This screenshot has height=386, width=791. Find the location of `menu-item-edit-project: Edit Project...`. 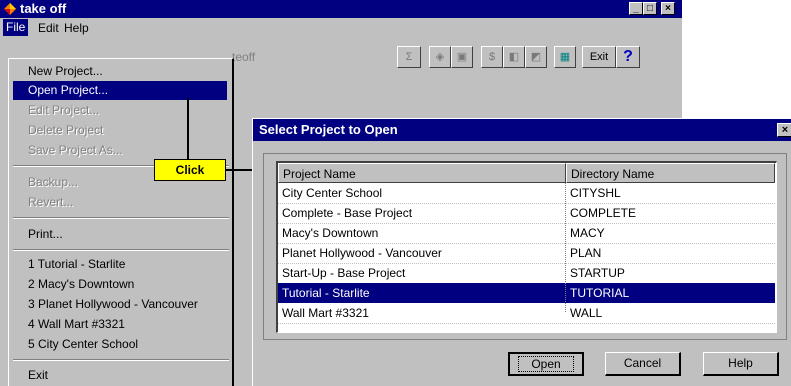

menu-item-edit-project: Edit Project... is located at coordinates (64, 110).